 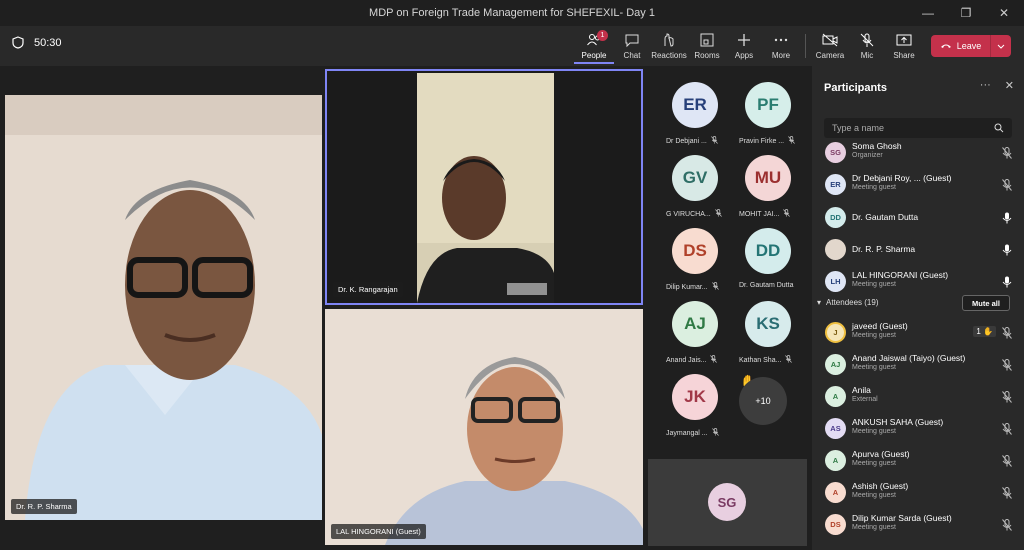 What do you see at coordinates (918, 128) in the screenshot?
I see `participant-search-input: Type a name` at bounding box center [918, 128].